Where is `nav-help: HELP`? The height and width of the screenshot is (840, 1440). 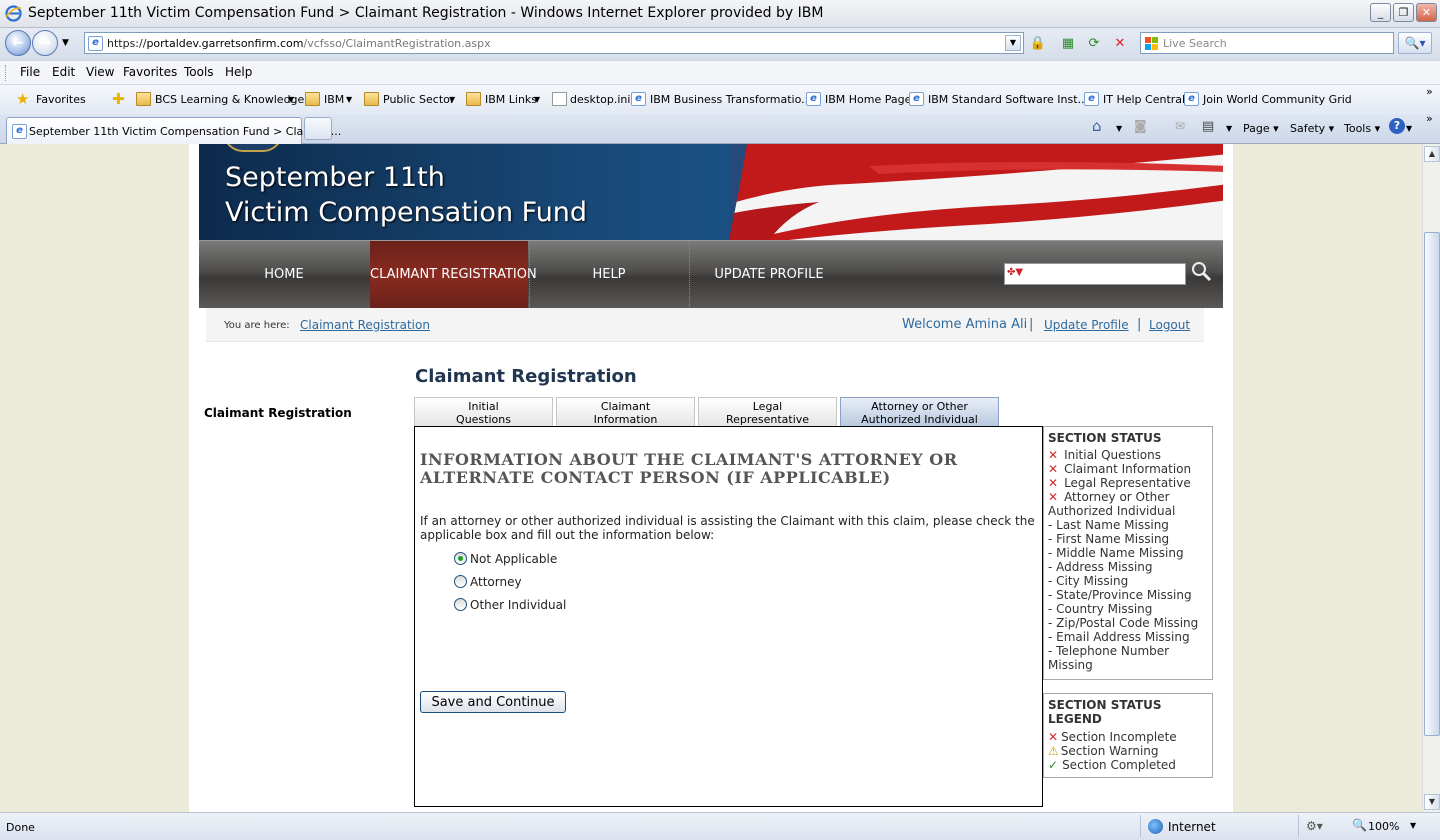
nav-help: HELP is located at coordinates (609, 275).